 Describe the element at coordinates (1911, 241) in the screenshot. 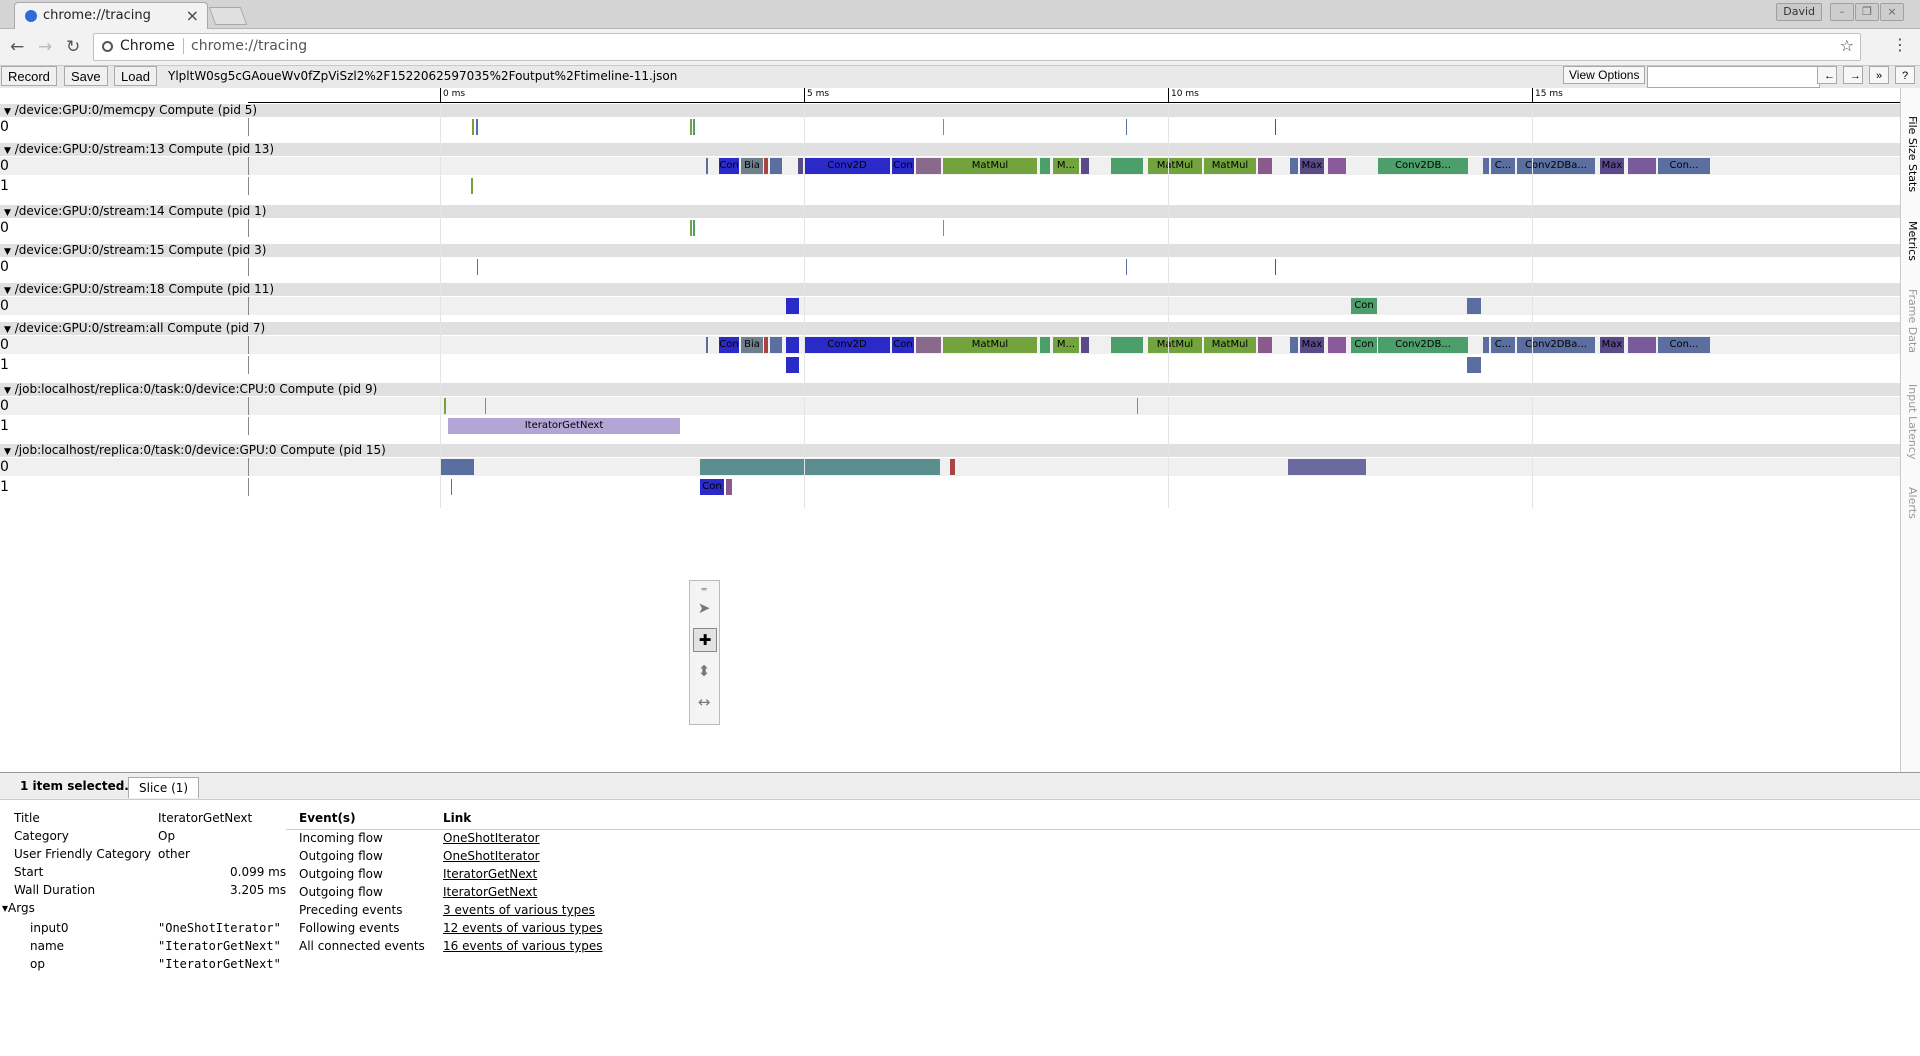

I see `side-tab-metrics: Metrics` at that location.